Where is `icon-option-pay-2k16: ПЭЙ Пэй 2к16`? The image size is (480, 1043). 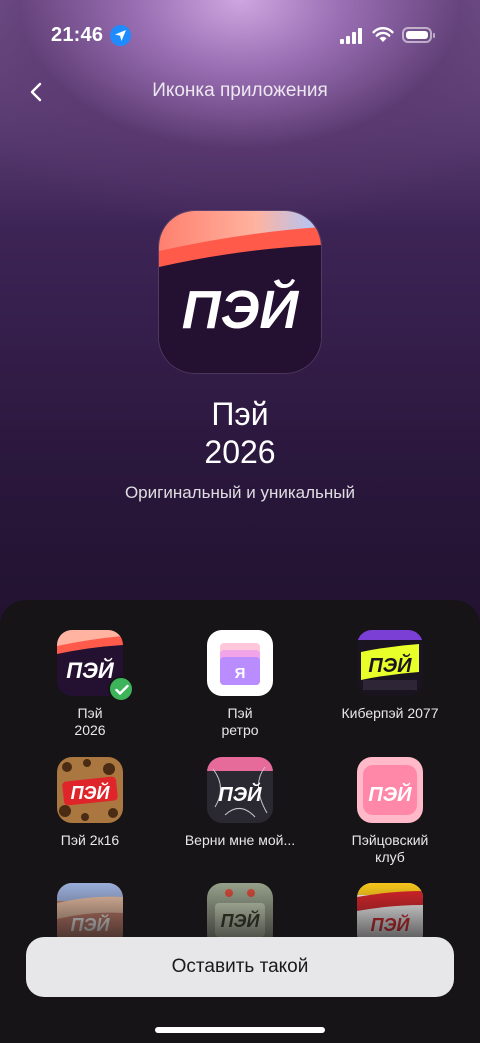
icon-option-pay-2k16: ПЭЙ Пэй 2к16 is located at coordinates (90, 803).